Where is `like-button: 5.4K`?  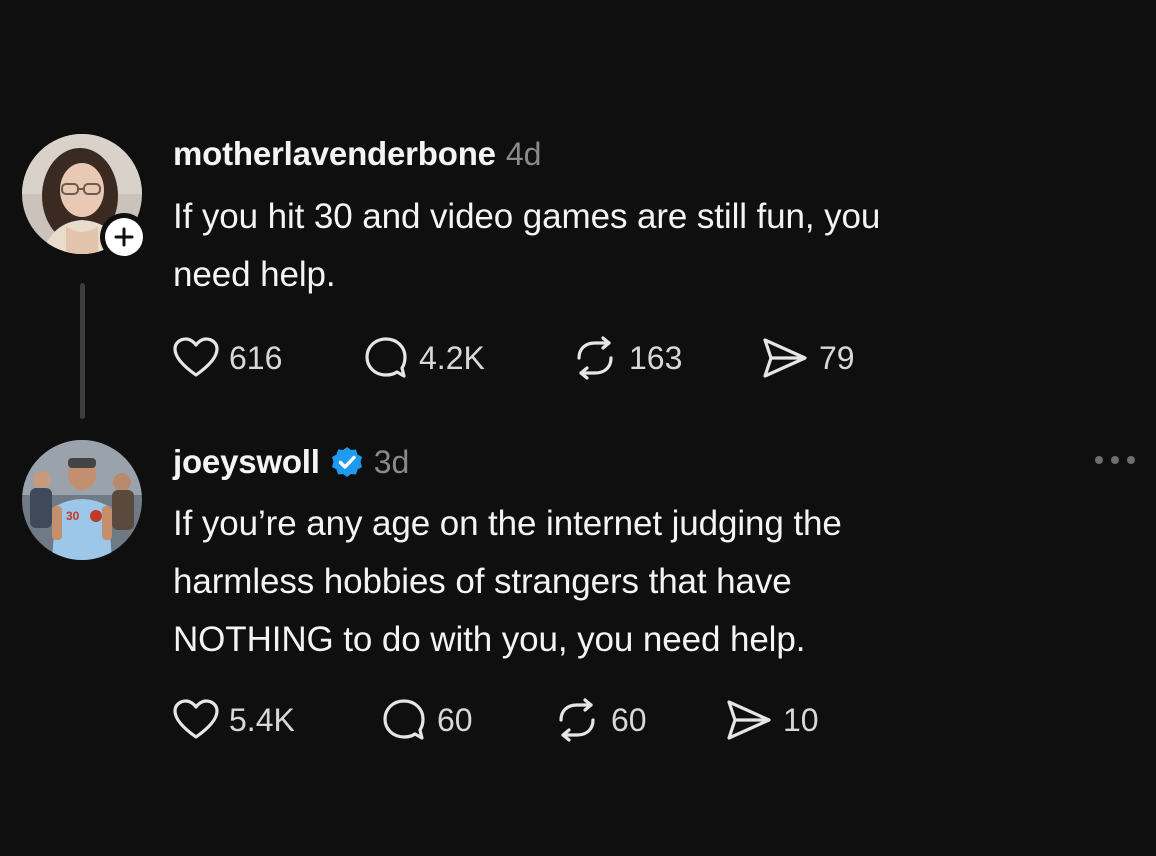
like-button: 5.4K is located at coordinates (234, 720).